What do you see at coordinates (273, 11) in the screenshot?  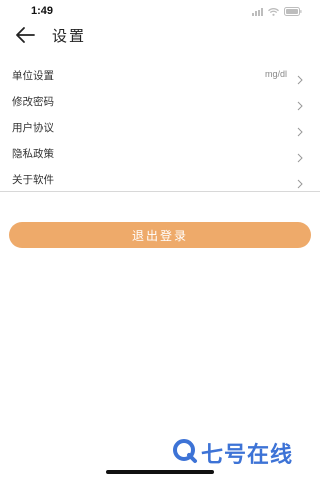 I see `wifi-icon` at bounding box center [273, 11].